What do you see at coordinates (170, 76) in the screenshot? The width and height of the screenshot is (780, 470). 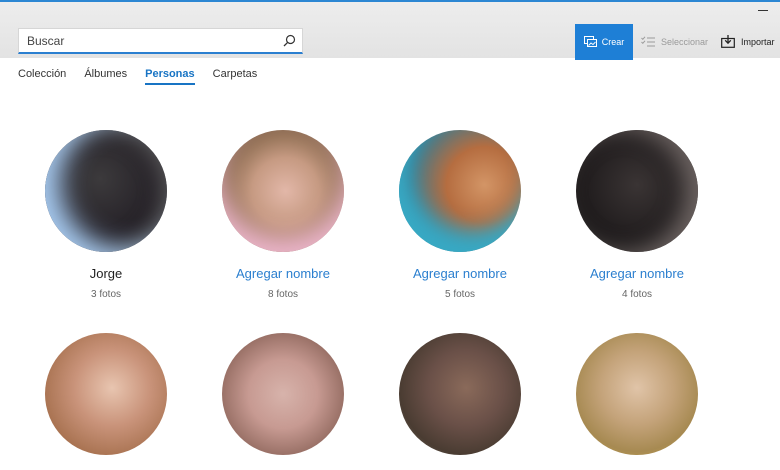 I see `tab-personas: Personas` at bounding box center [170, 76].